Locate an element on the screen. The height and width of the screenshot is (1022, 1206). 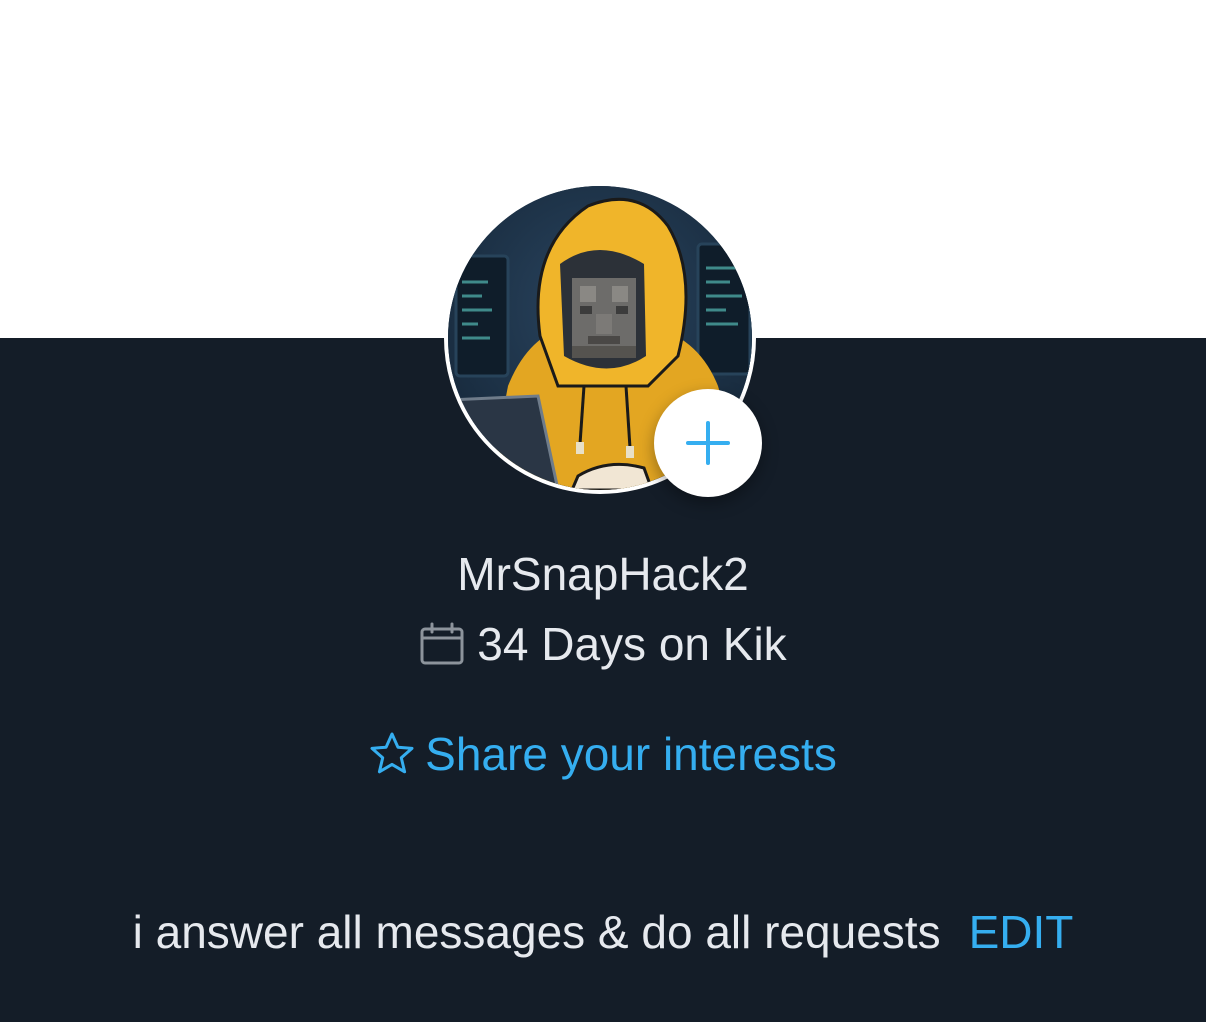
share-interests-label: Share your interests is located at coordinates (631, 754).